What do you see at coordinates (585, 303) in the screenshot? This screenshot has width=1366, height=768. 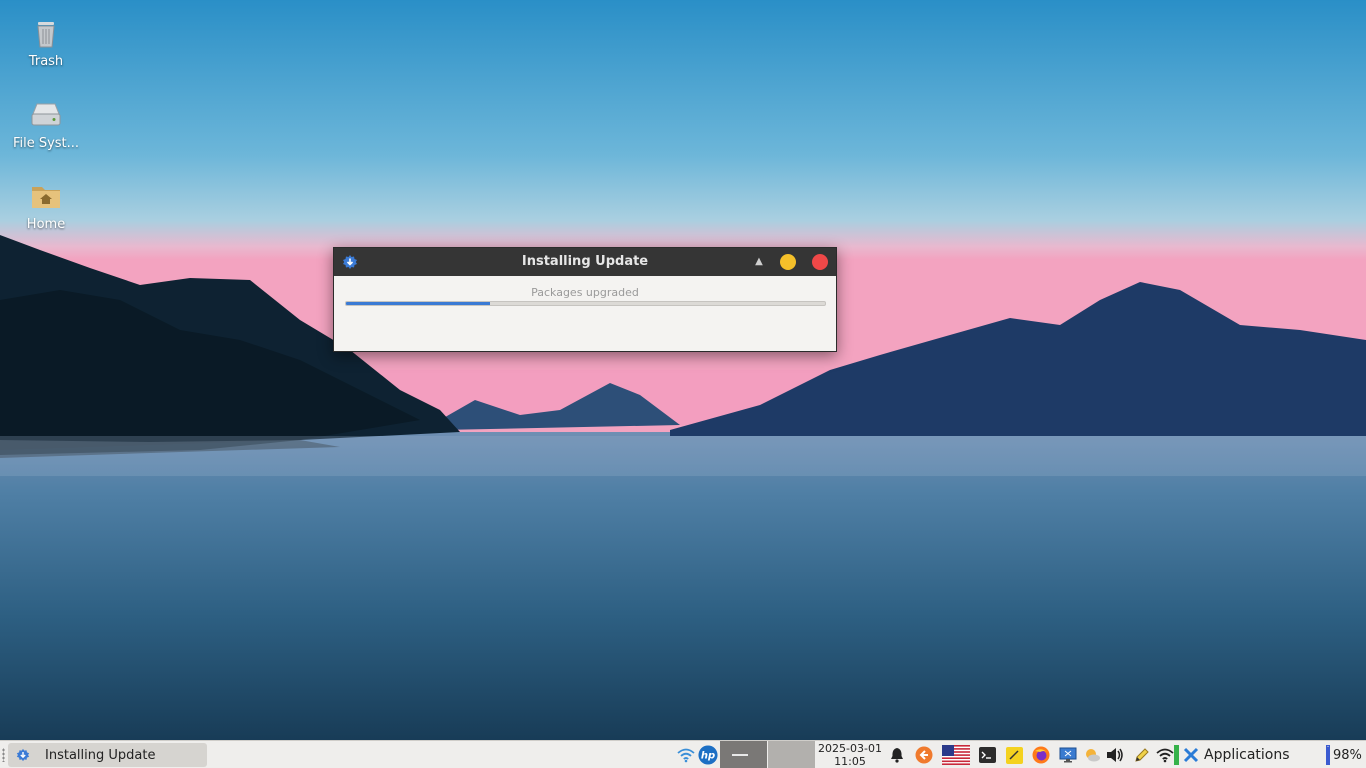 I see `progress-bar` at bounding box center [585, 303].